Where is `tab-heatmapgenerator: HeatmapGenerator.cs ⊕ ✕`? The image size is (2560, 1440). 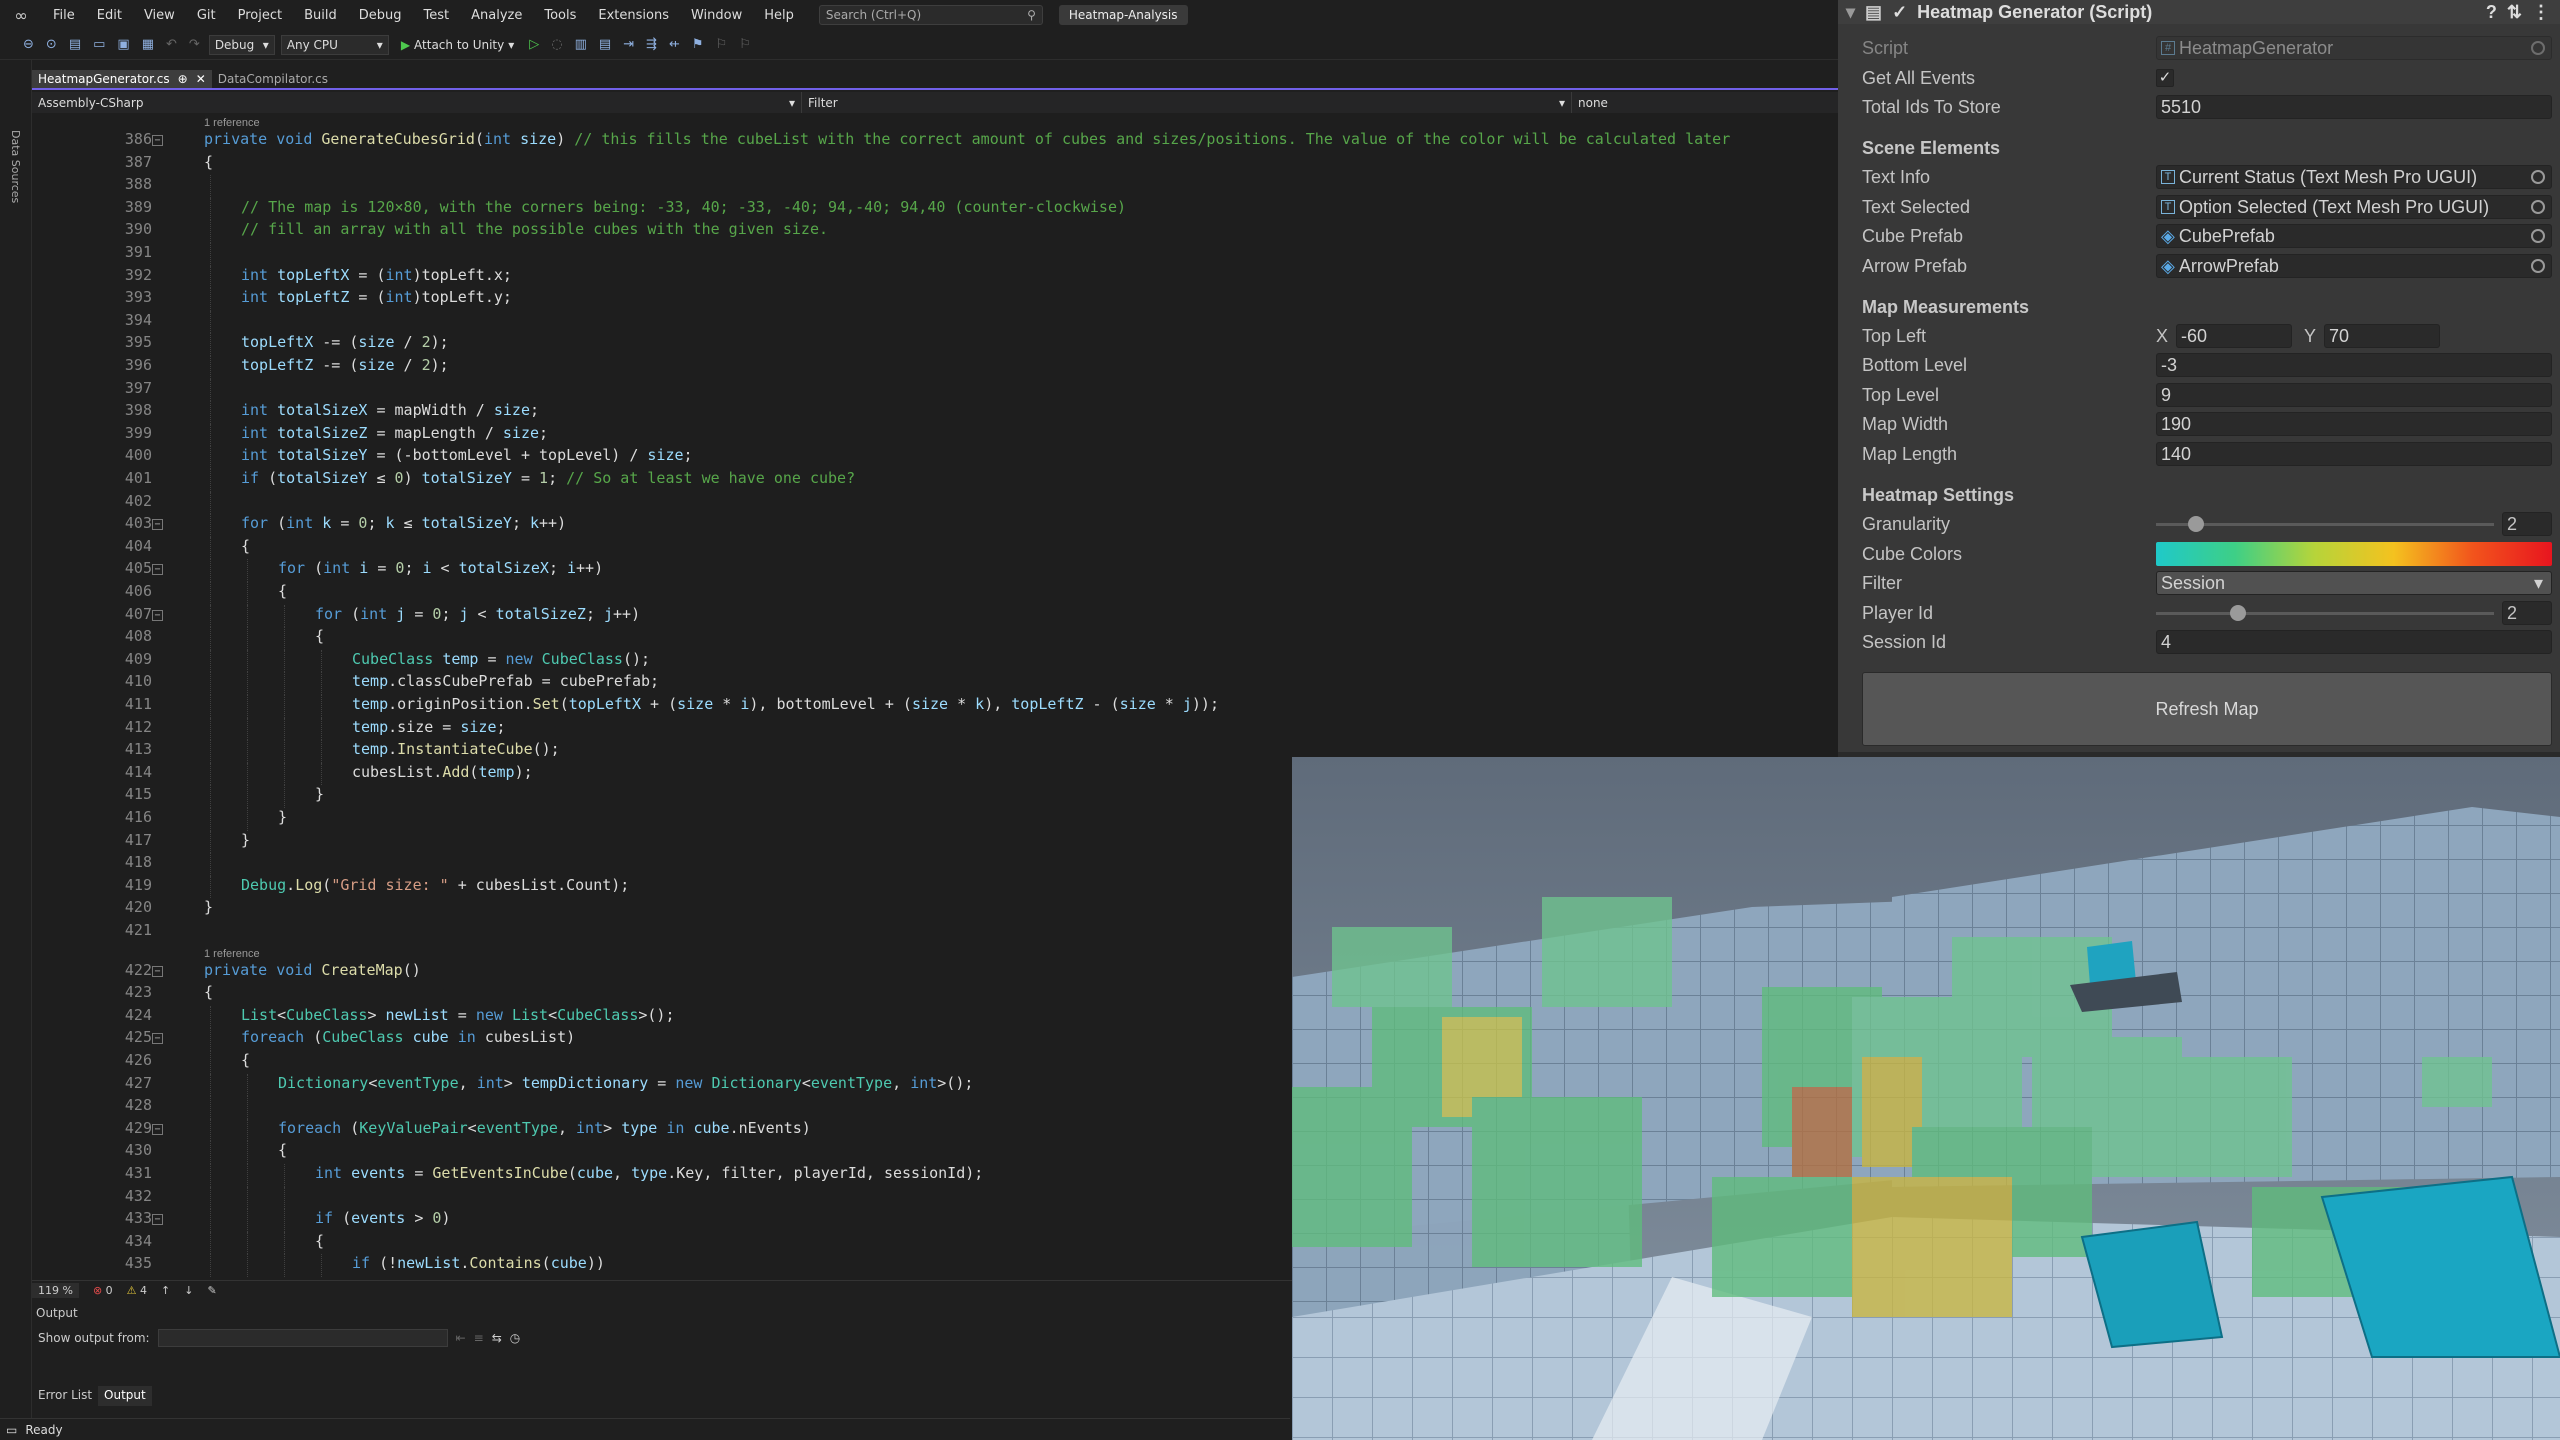 tab-heatmapgenerator: HeatmapGenerator.cs ⊕ ✕ is located at coordinates (122, 79).